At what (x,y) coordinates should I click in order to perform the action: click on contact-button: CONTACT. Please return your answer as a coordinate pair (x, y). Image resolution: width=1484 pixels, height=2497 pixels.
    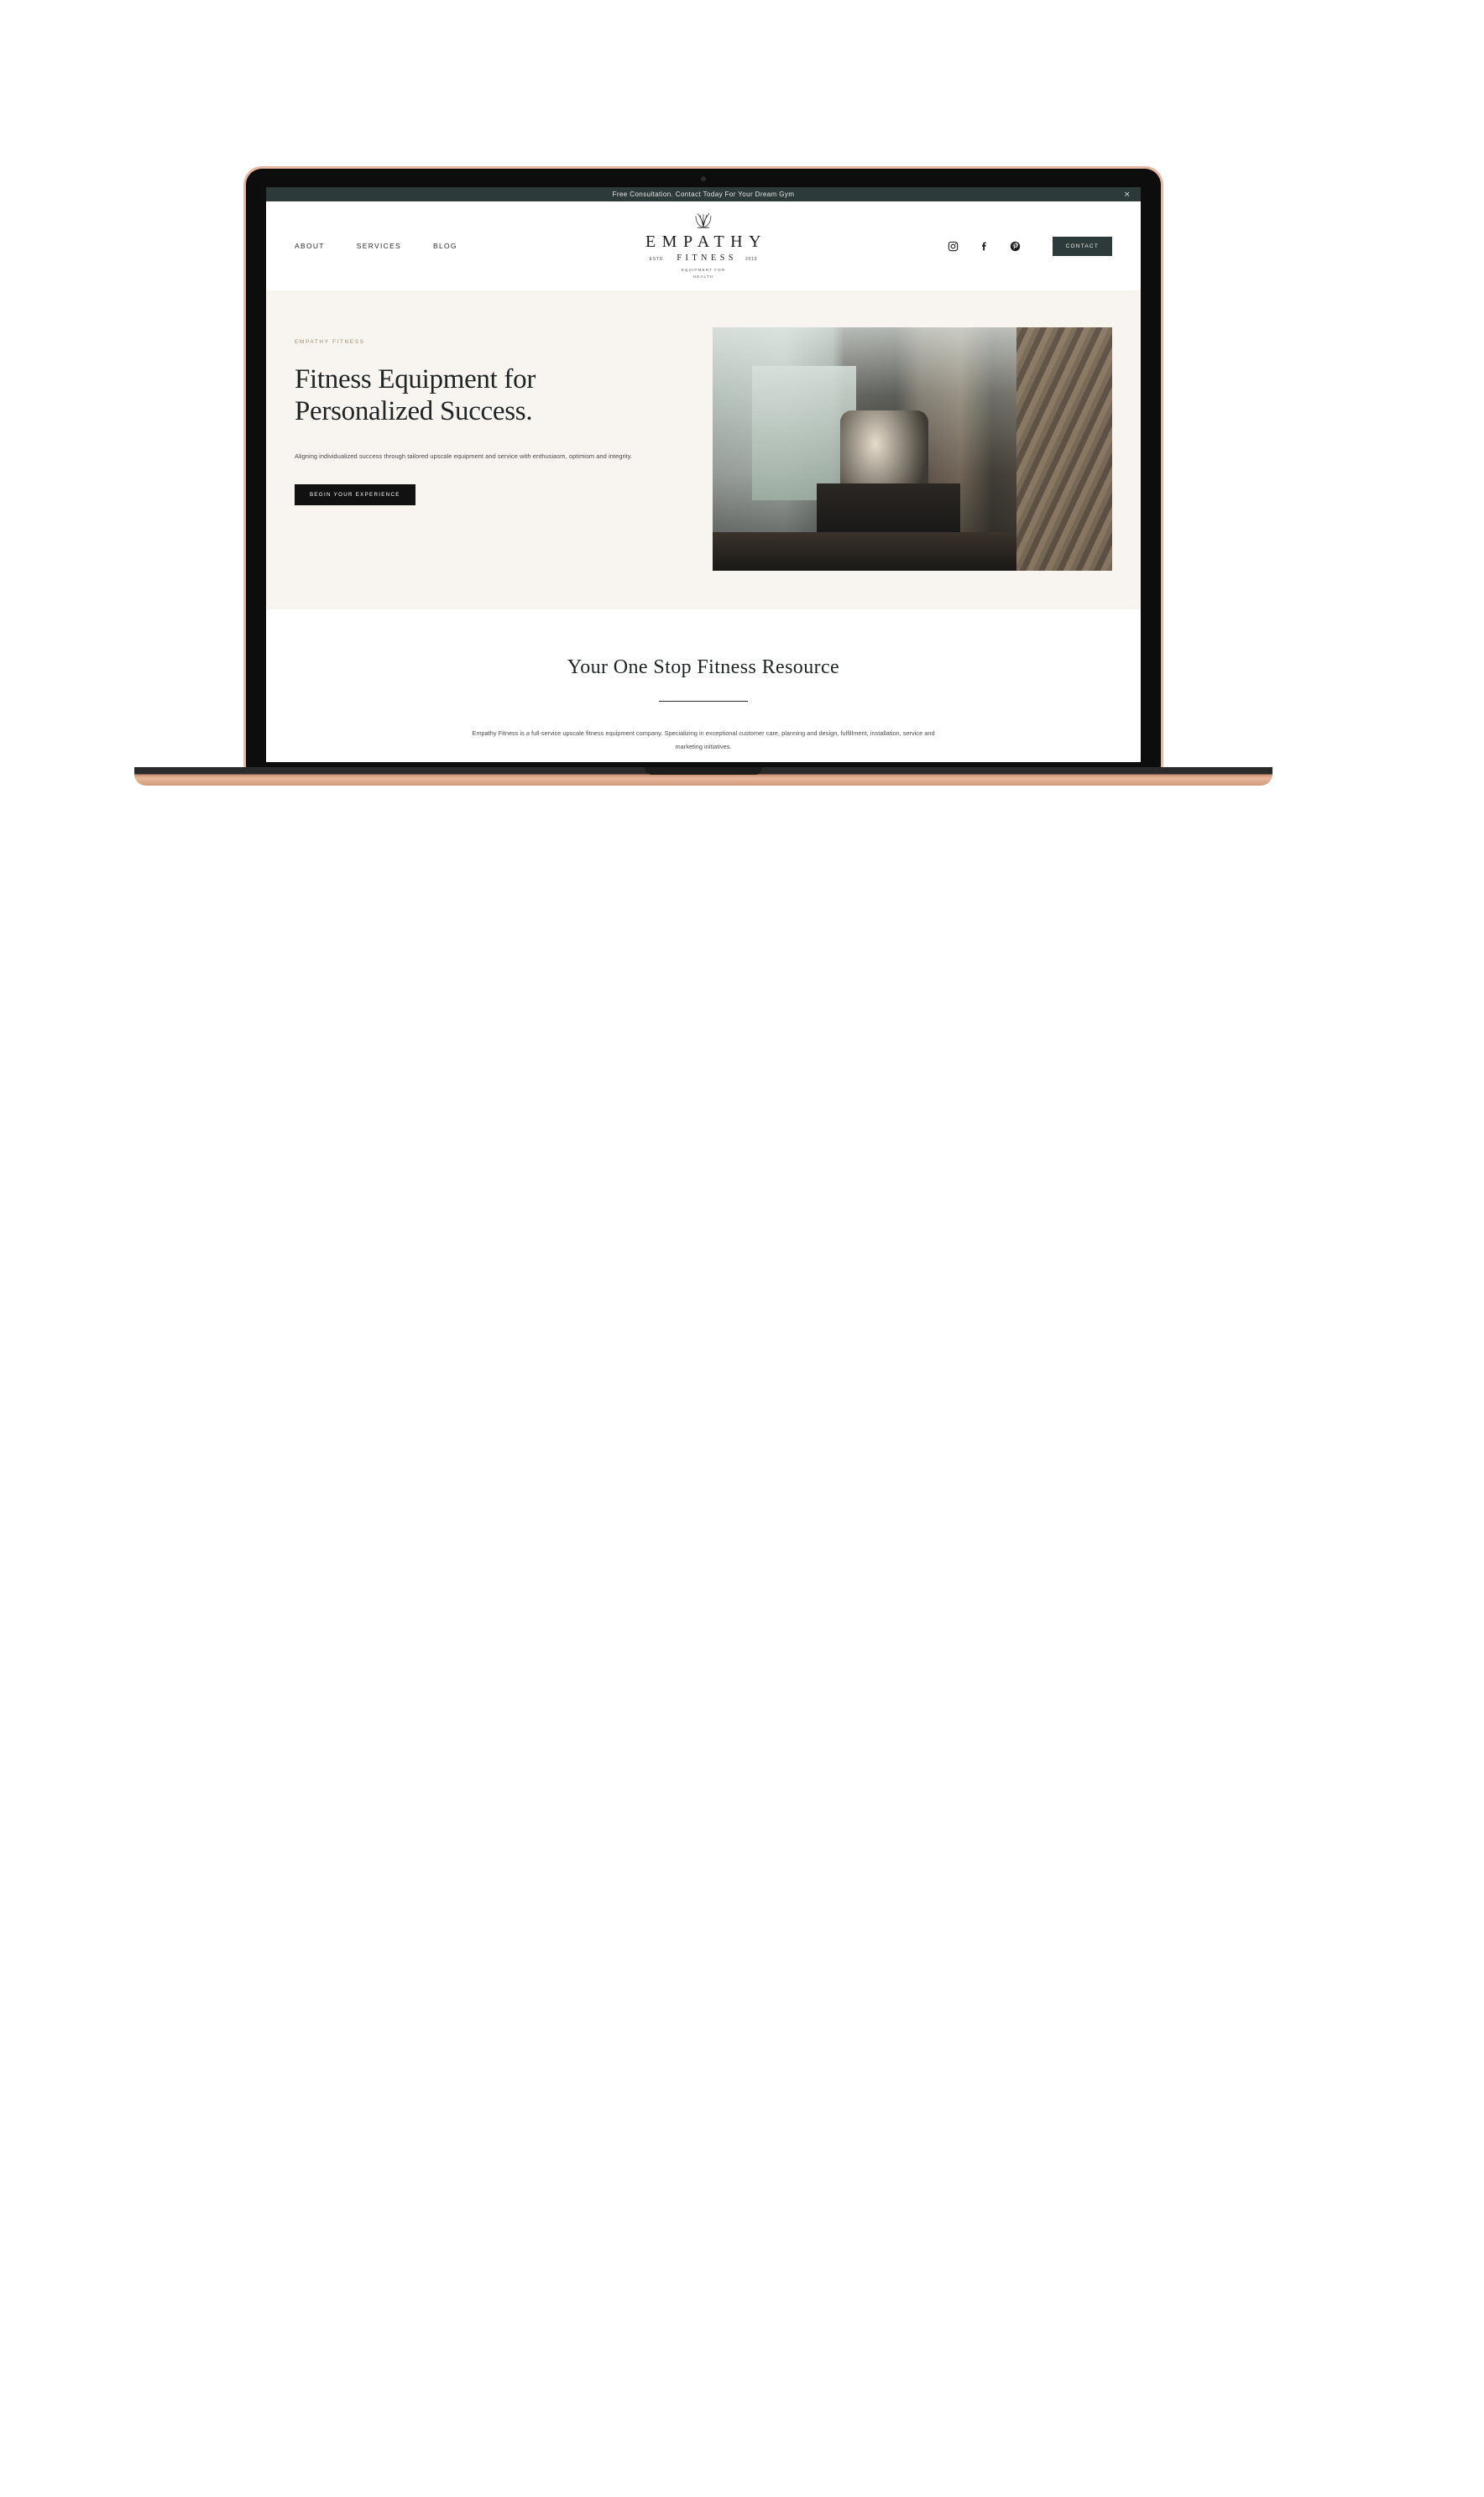
    Looking at the image, I should click on (1082, 246).